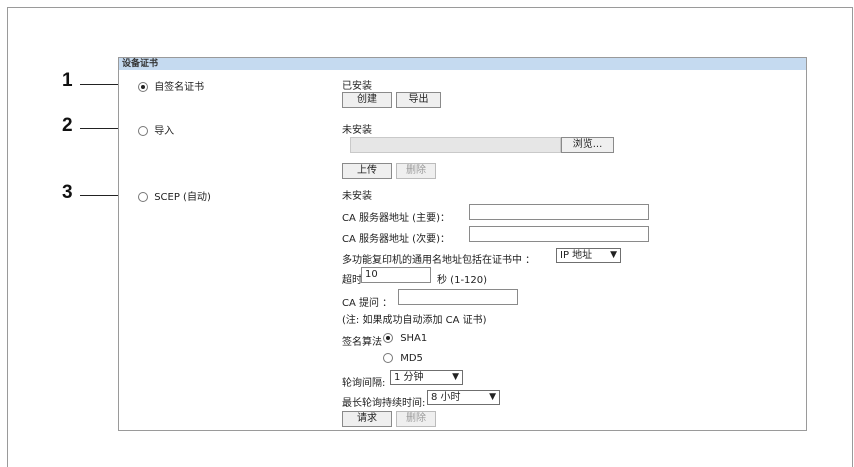 The height and width of the screenshot is (467, 854). What do you see at coordinates (367, 419) in the screenshot?
I see `request-button: 请求` at bounding box center [367, 419].